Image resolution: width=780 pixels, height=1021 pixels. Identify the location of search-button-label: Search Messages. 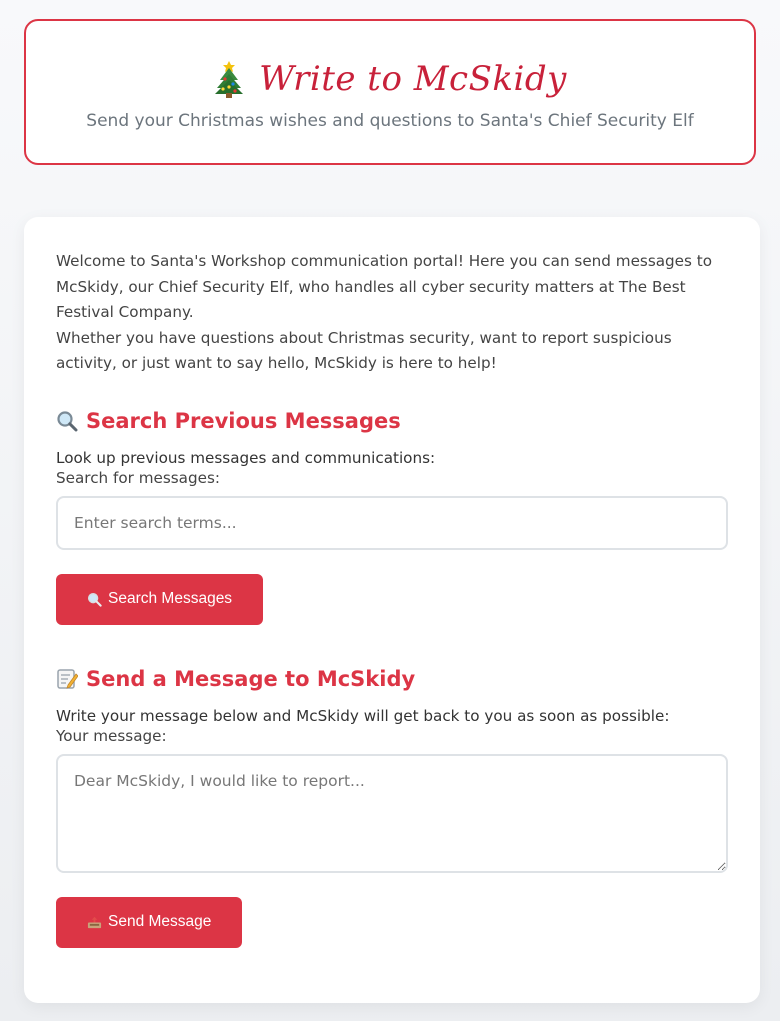
(170, 598).